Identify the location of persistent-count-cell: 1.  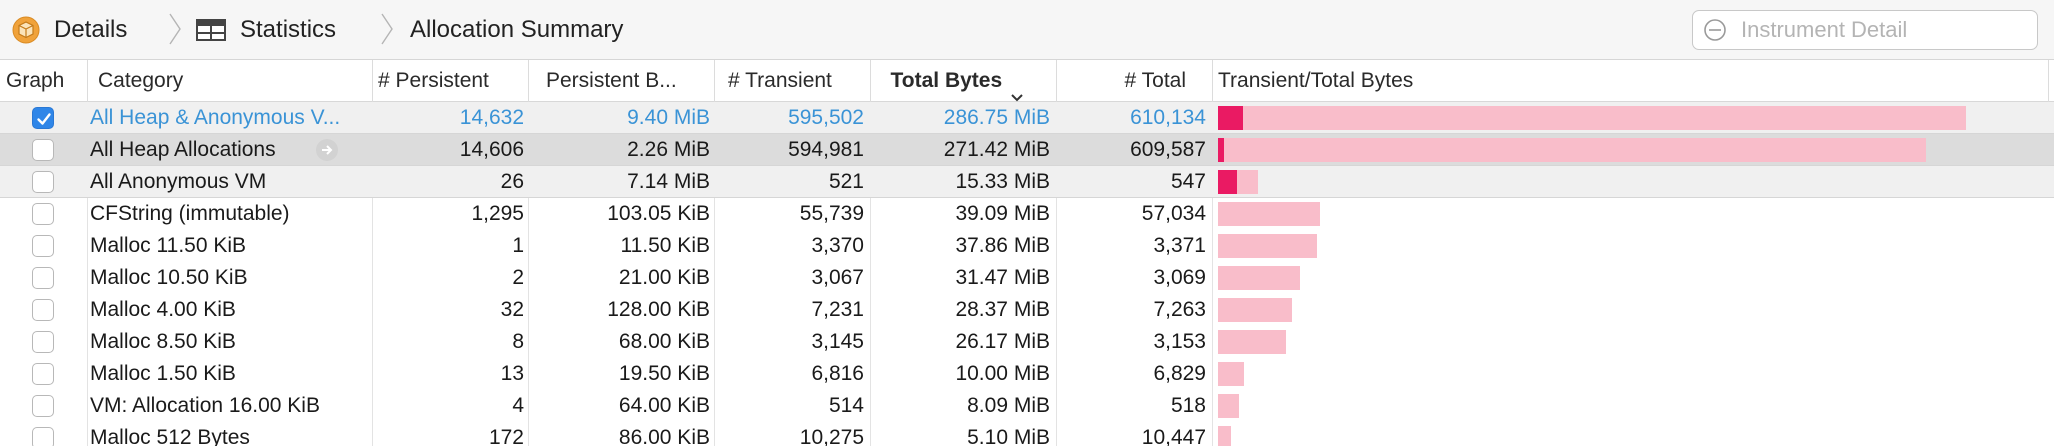
(518, 245).